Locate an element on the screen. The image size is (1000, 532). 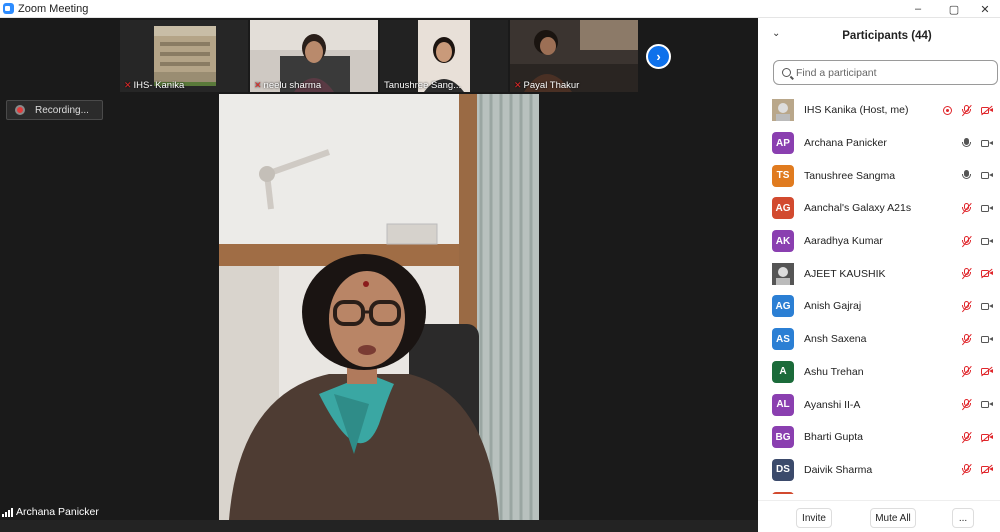
window-title: Zoom Meeting is located at coordinates (53, 8).